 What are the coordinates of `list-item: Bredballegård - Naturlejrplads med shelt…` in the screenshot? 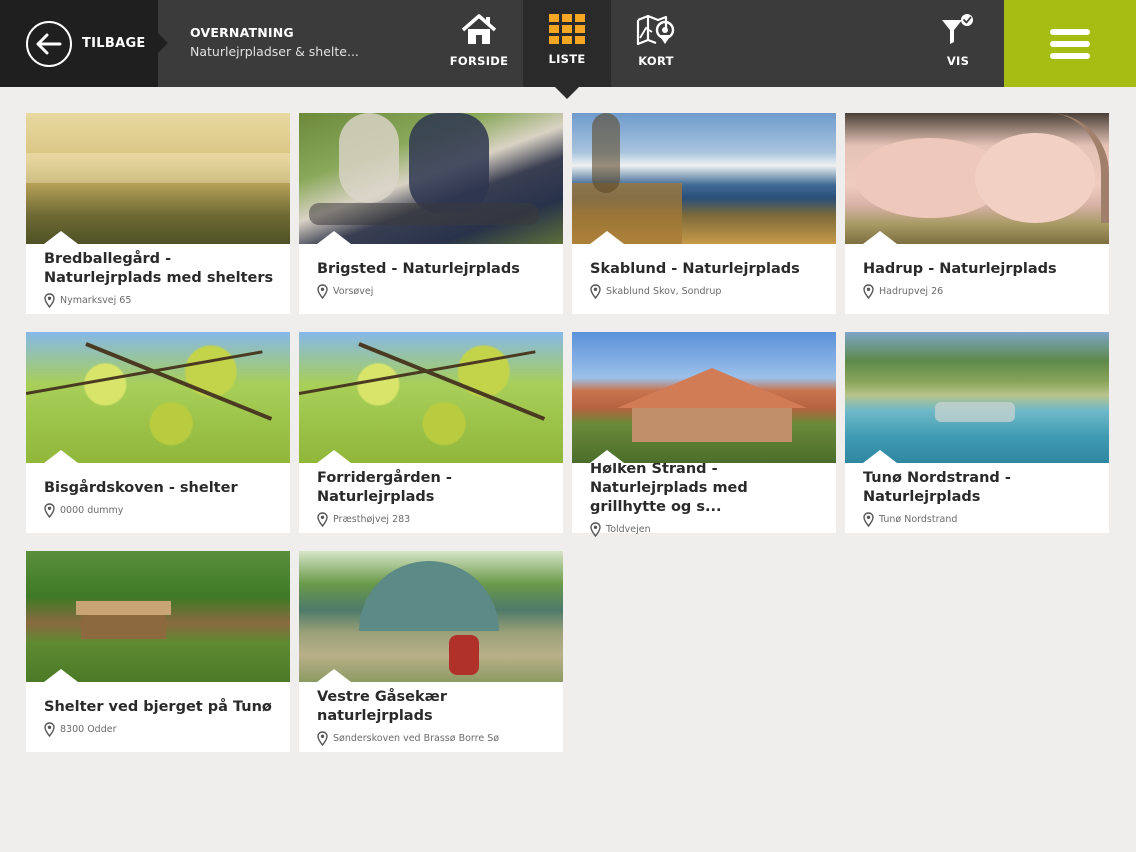 It's located at (158, 213).